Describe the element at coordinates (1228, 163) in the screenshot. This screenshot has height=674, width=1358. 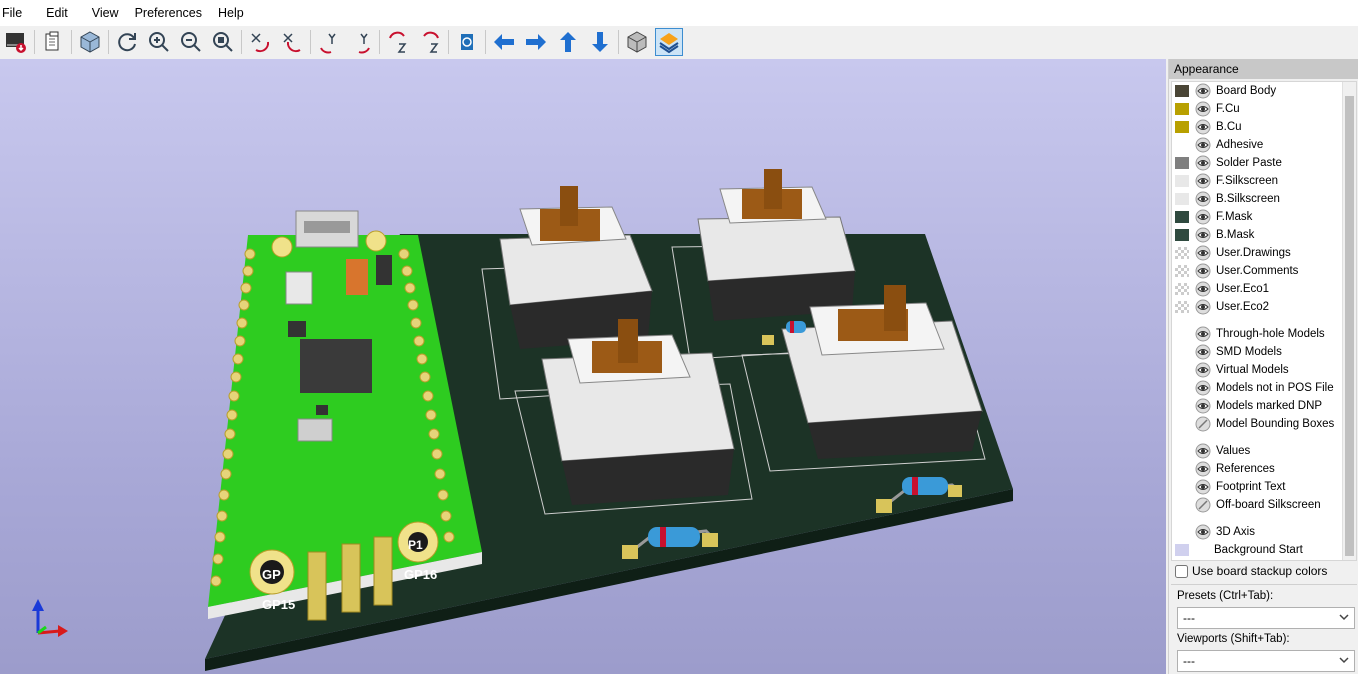
I see `layer-row-solder-paste: Solder Paste` at that location.